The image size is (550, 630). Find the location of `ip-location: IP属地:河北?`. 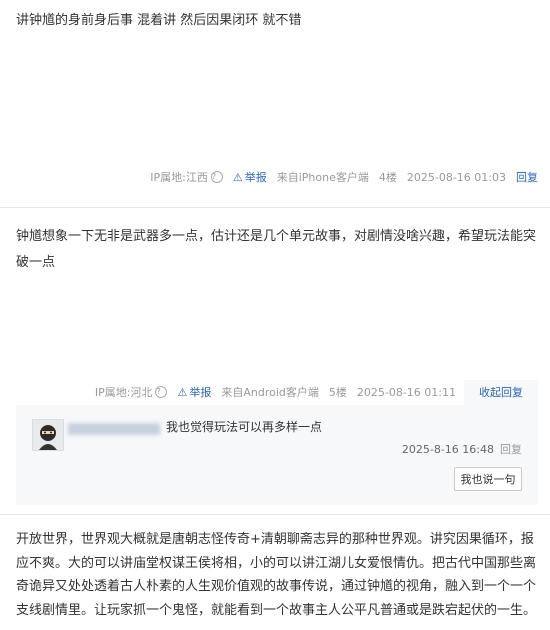

ip-location: IP属地:河北? is located at coordinates (131, 392).